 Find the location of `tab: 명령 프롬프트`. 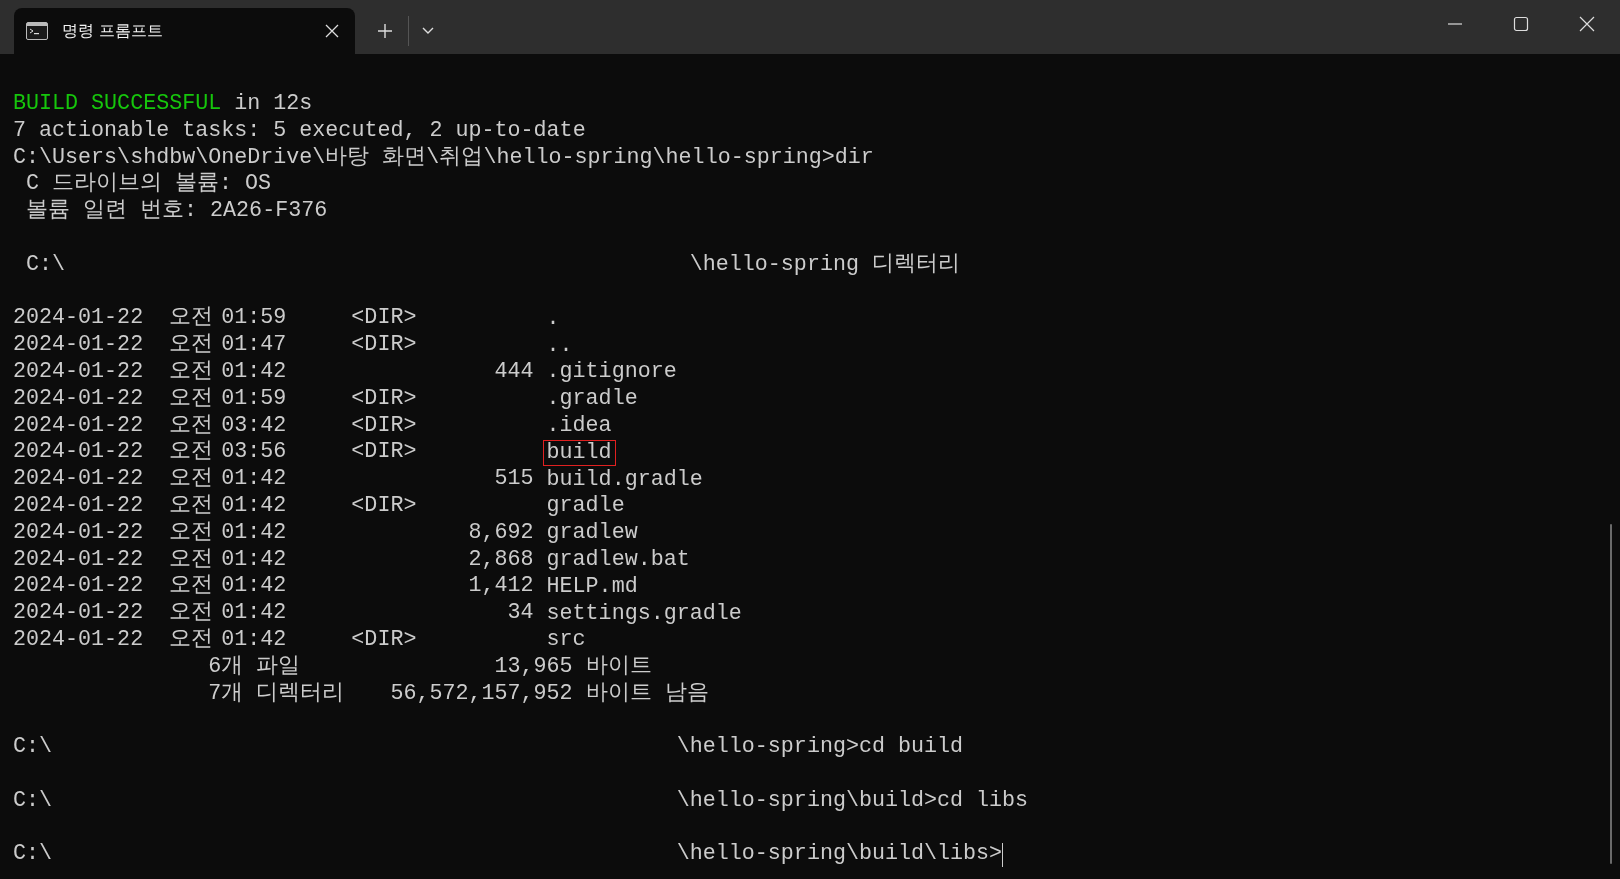

tab: 명령 프롬프트 is located at coordinates (184, 31).